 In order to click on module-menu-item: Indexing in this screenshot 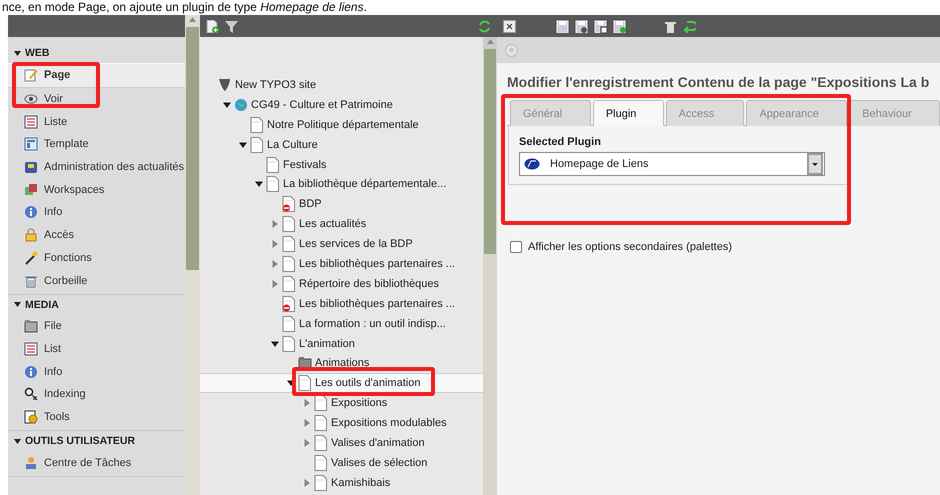, I will do `click(96, 394)`.